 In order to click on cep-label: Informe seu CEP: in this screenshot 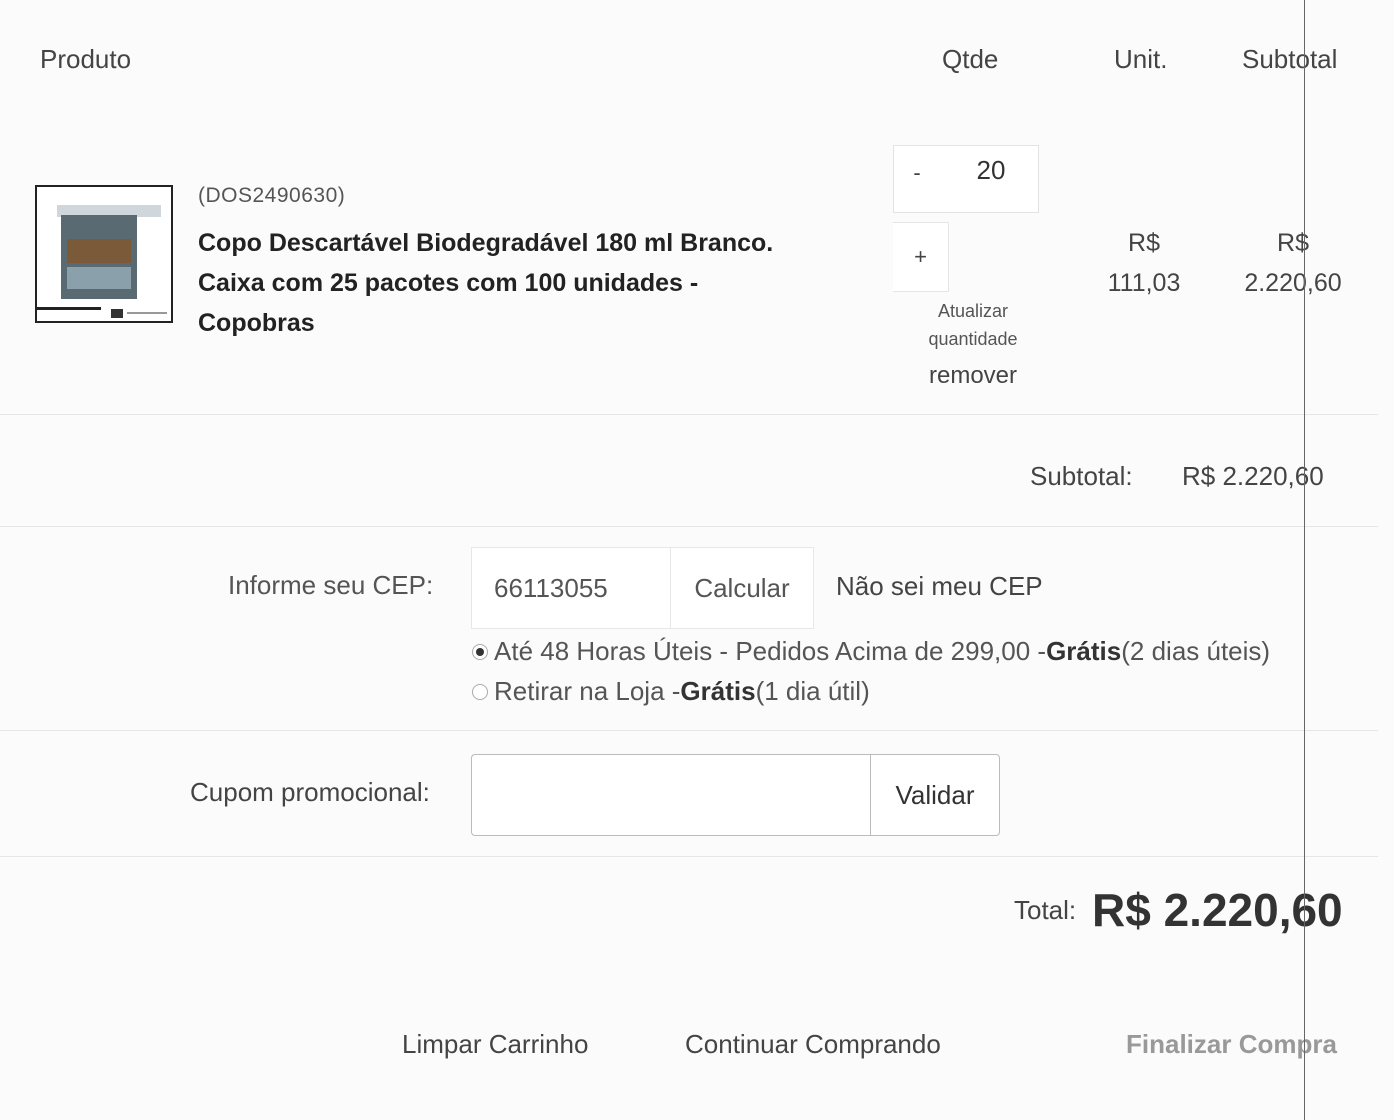, I will do `click(331, 585)`.